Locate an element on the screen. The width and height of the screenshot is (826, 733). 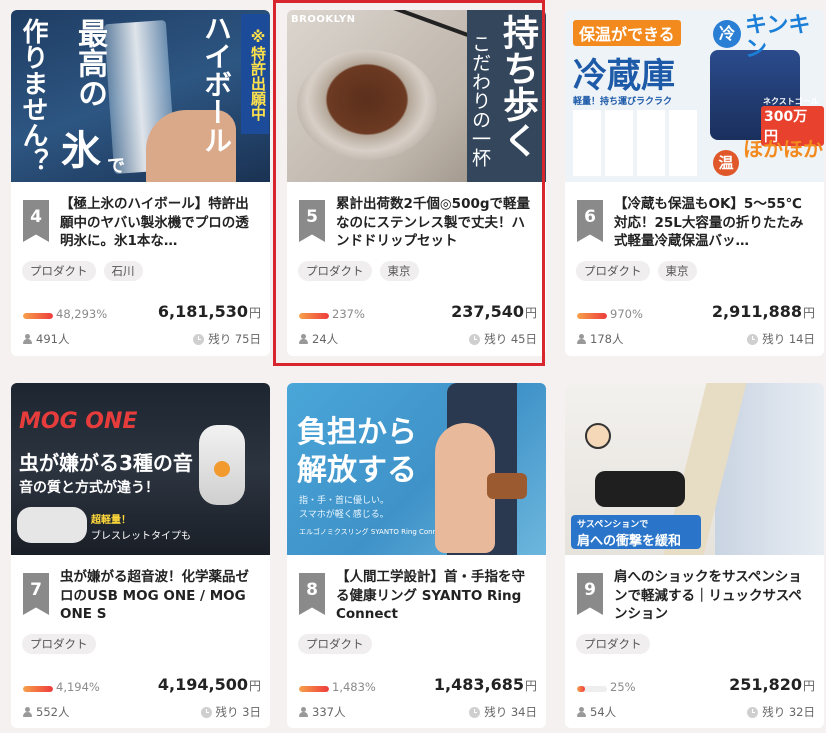
amount-value: 6,181,530 is located at coordinates (202, 311).